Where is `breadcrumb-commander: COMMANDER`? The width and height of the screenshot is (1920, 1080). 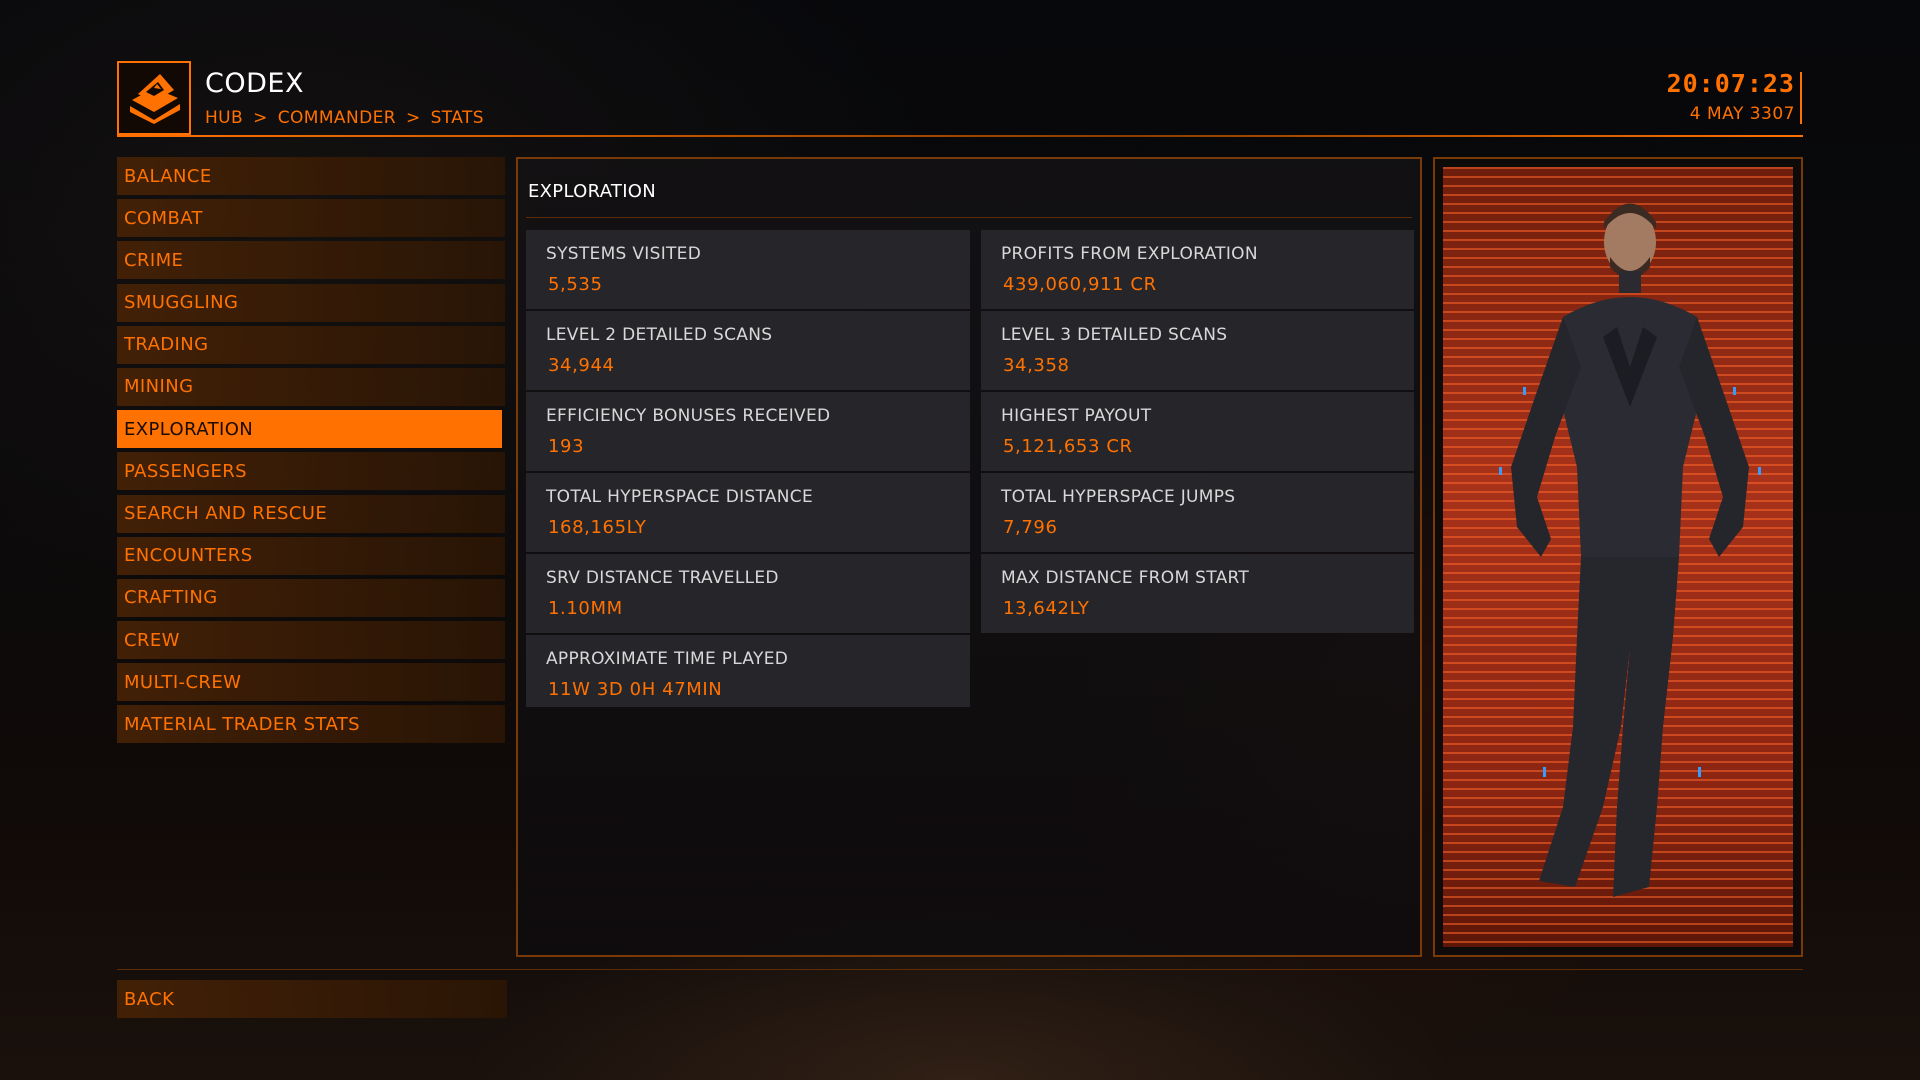
breadcrumb-commander: COMMANDER is located at coordinates (337, 118).